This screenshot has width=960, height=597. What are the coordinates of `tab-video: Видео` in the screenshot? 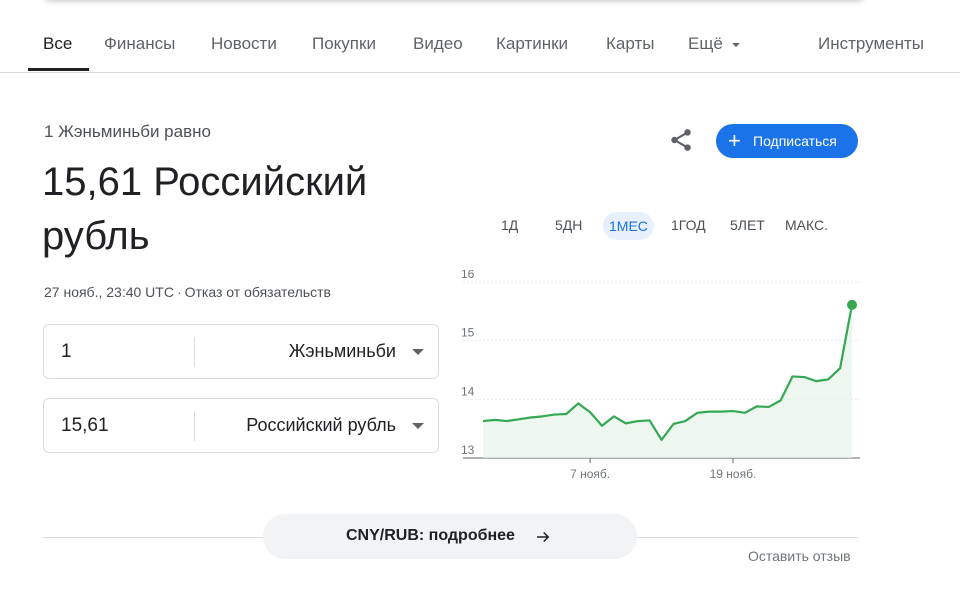 It's located at (438, 44).